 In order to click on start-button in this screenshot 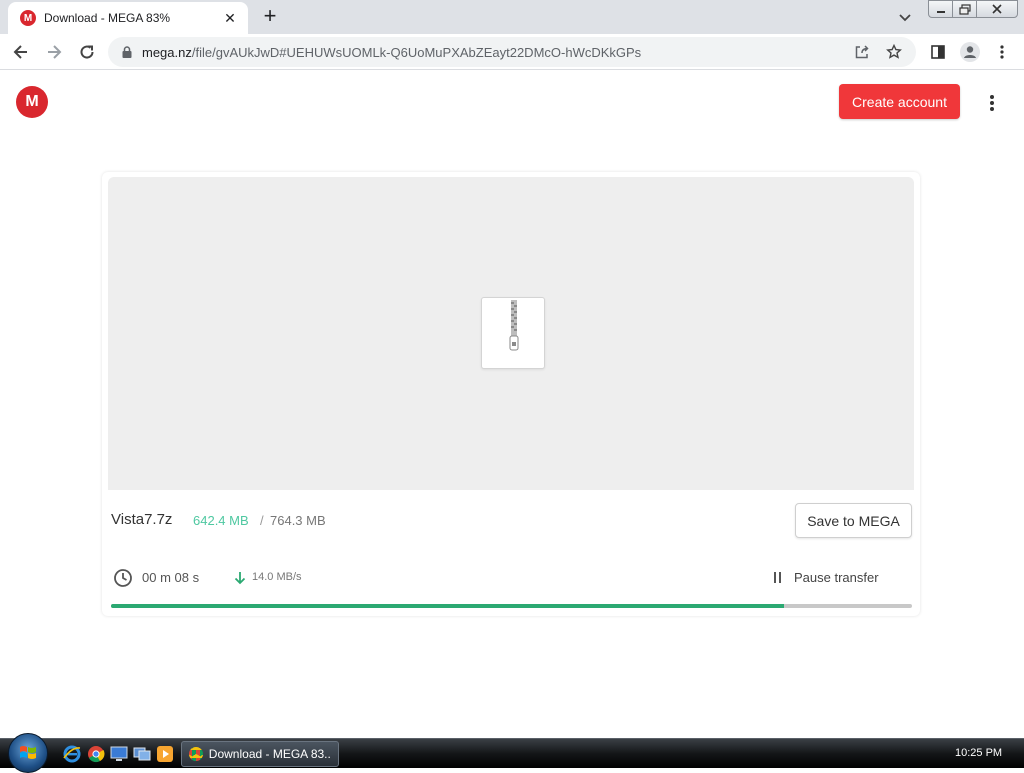, I will do `click(28, 753)`.